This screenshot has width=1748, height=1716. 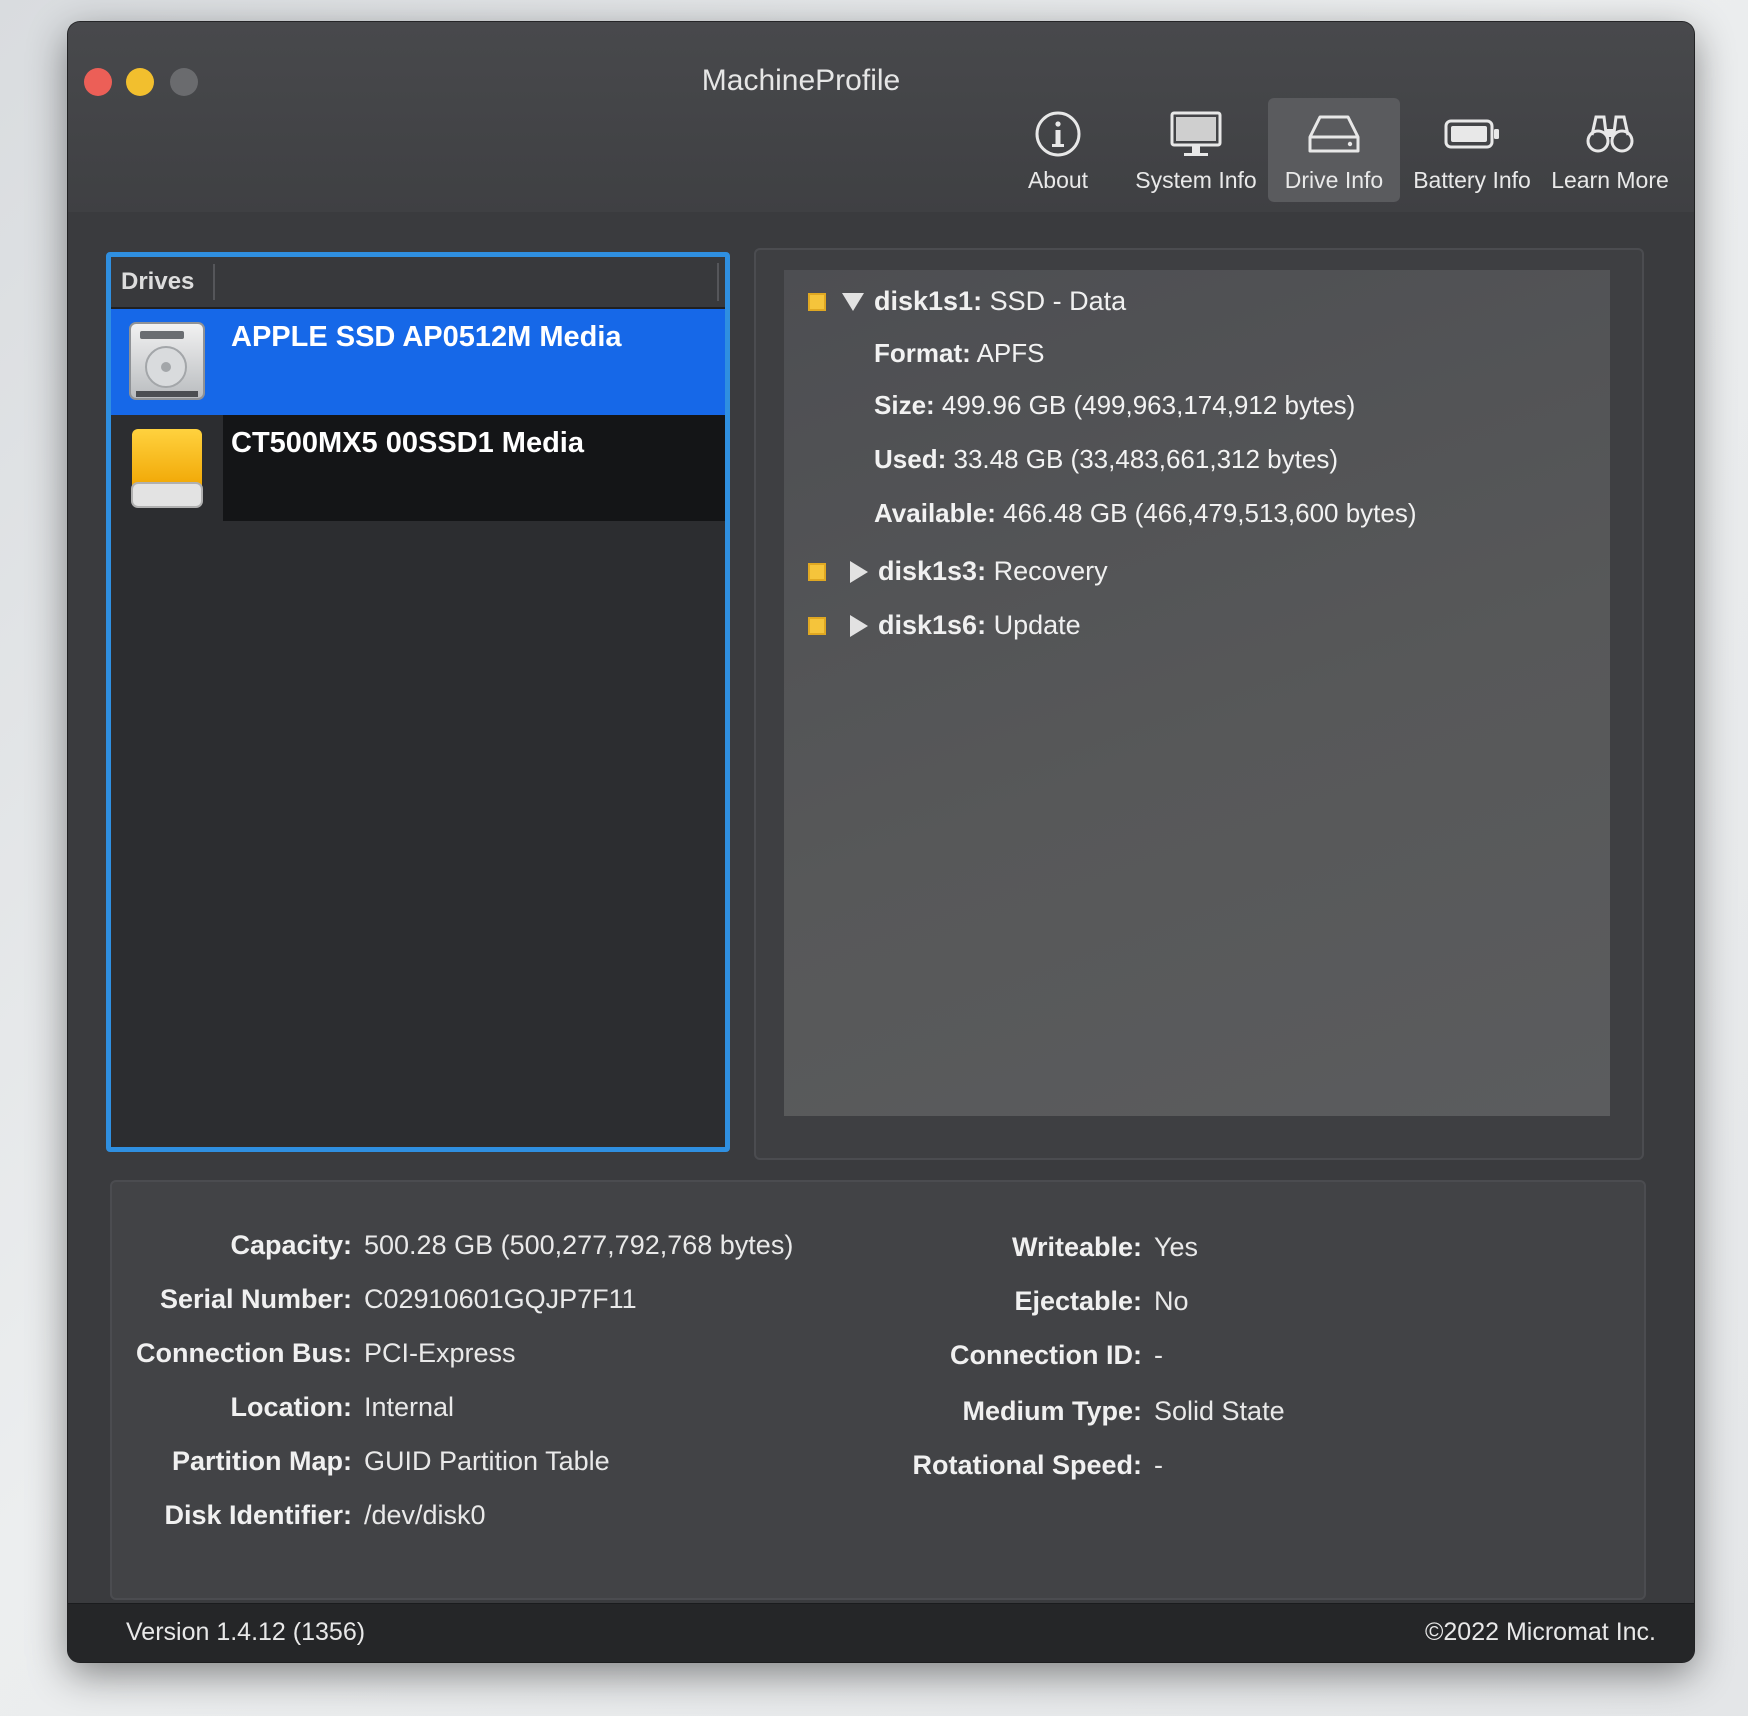 I want to click on partition-row-disk1s6: disk1s6: Update, so click(x=932, y=625).